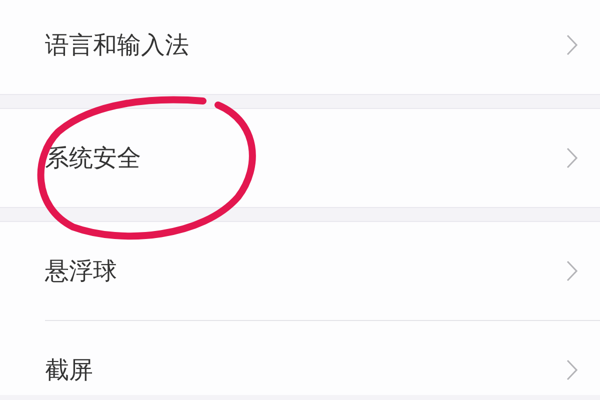  What do you see at coordinates (81, 271) in the screenshot?
I see `settings-item-label: 悬浮球` at bounding box center [81, 271].